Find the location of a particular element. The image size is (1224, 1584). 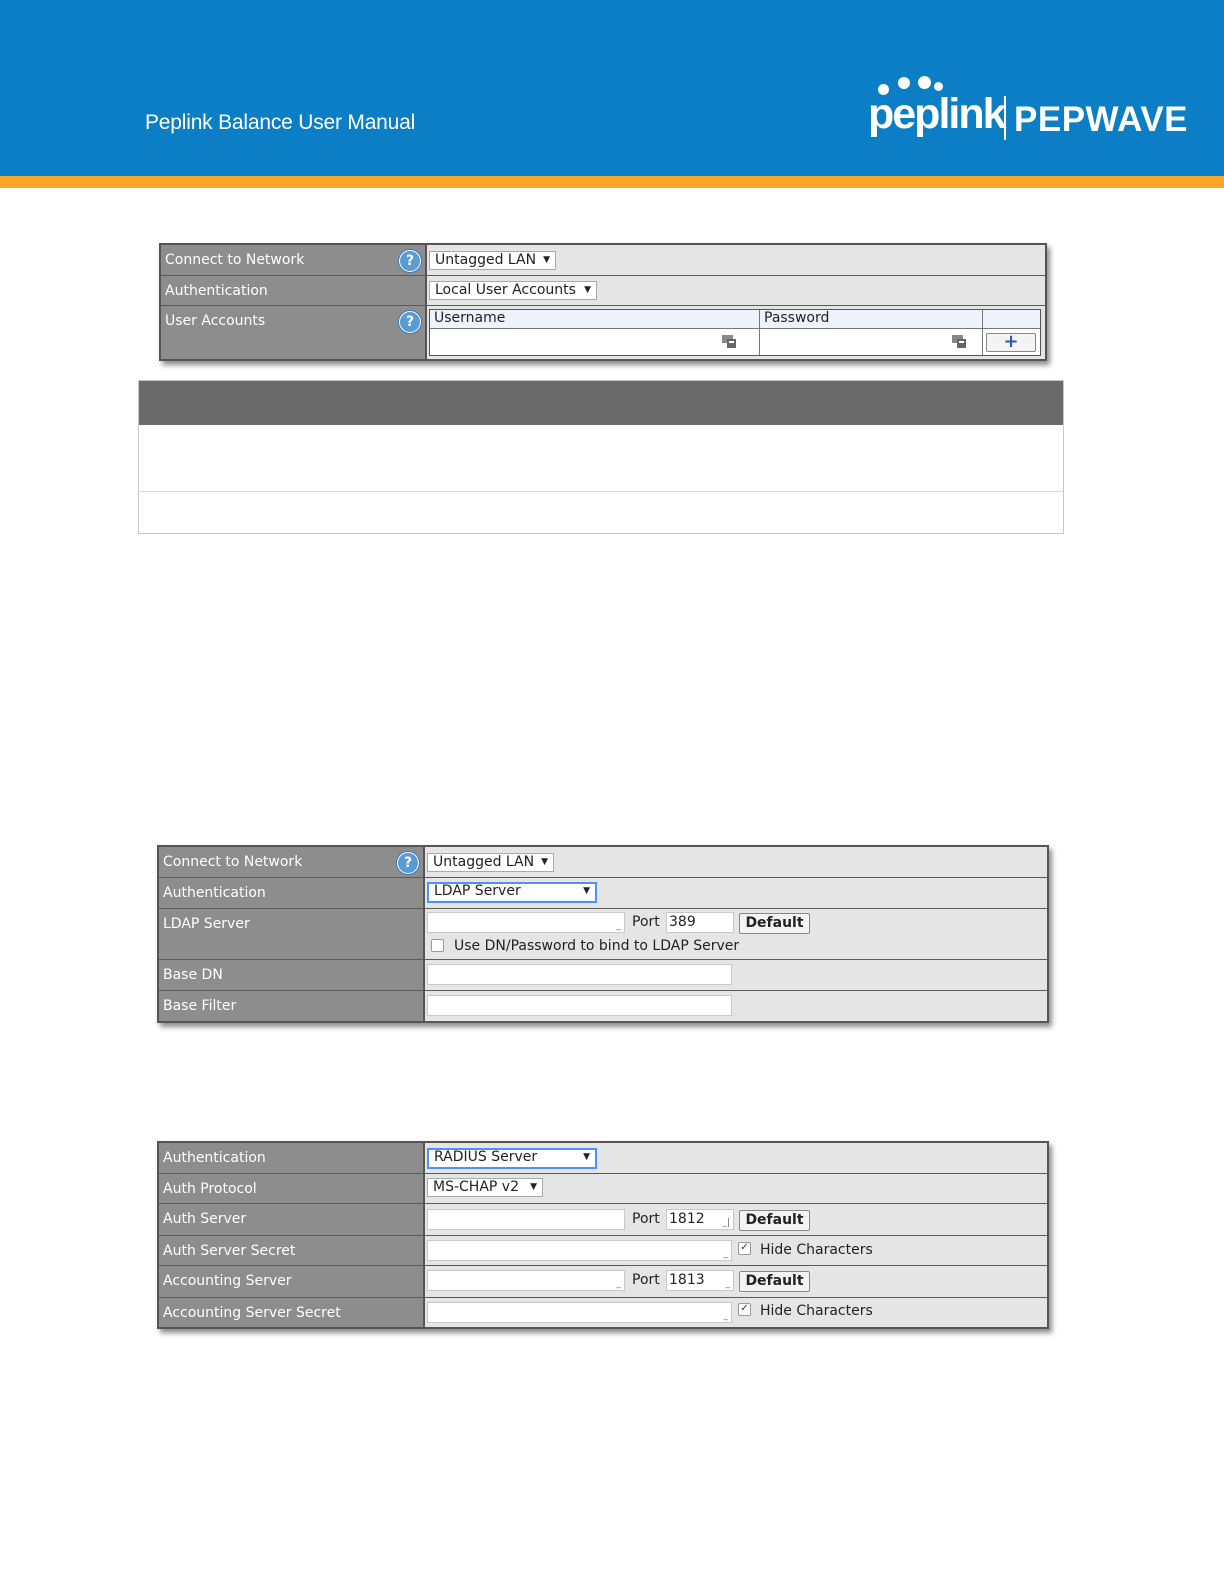

accounting-port-input: 1813 _ is located at coordinates (700, 1280).